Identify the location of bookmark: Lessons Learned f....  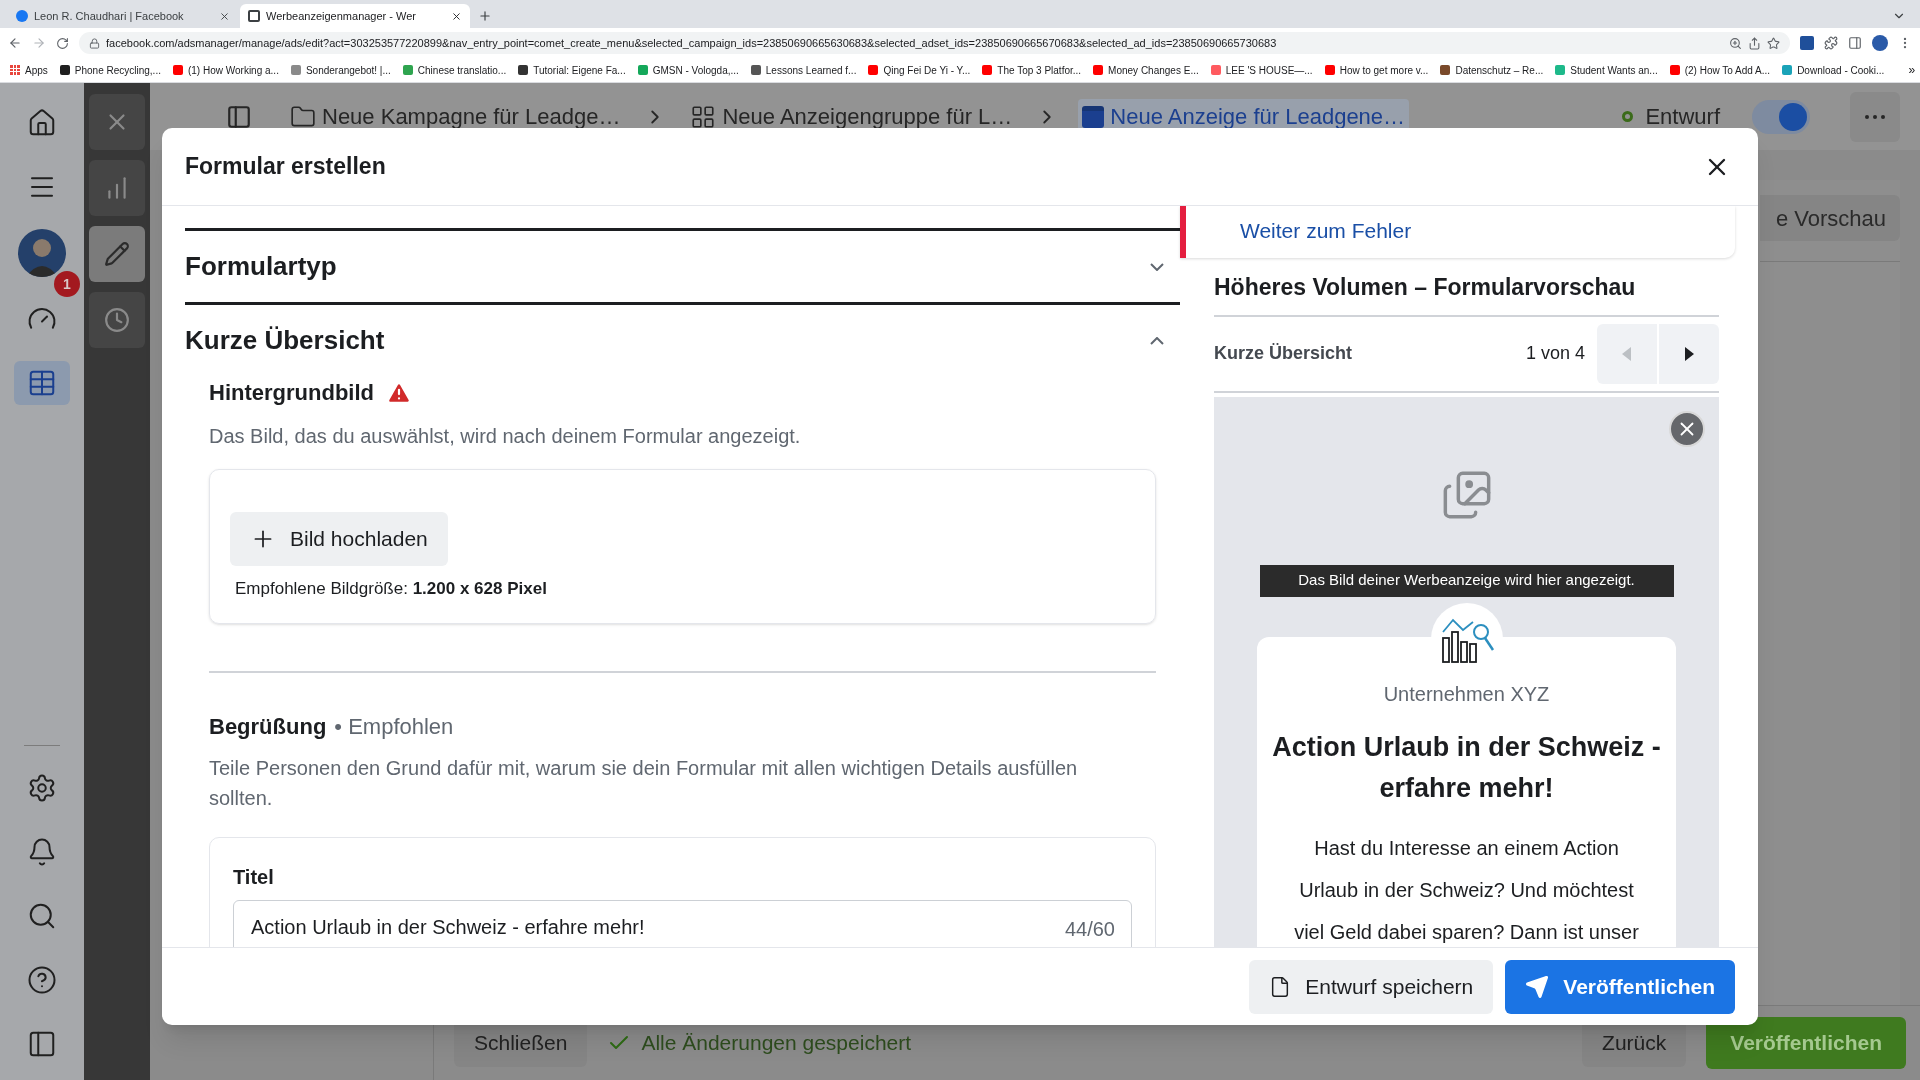
(803, 70).